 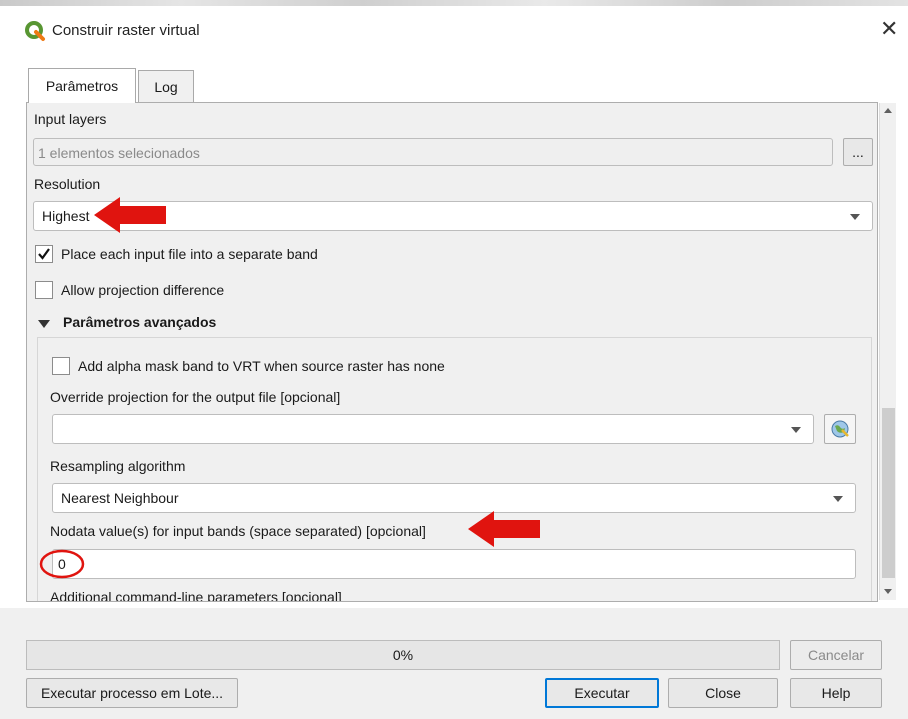 I want to click on select-crs-button, so click(x=840, y=429).